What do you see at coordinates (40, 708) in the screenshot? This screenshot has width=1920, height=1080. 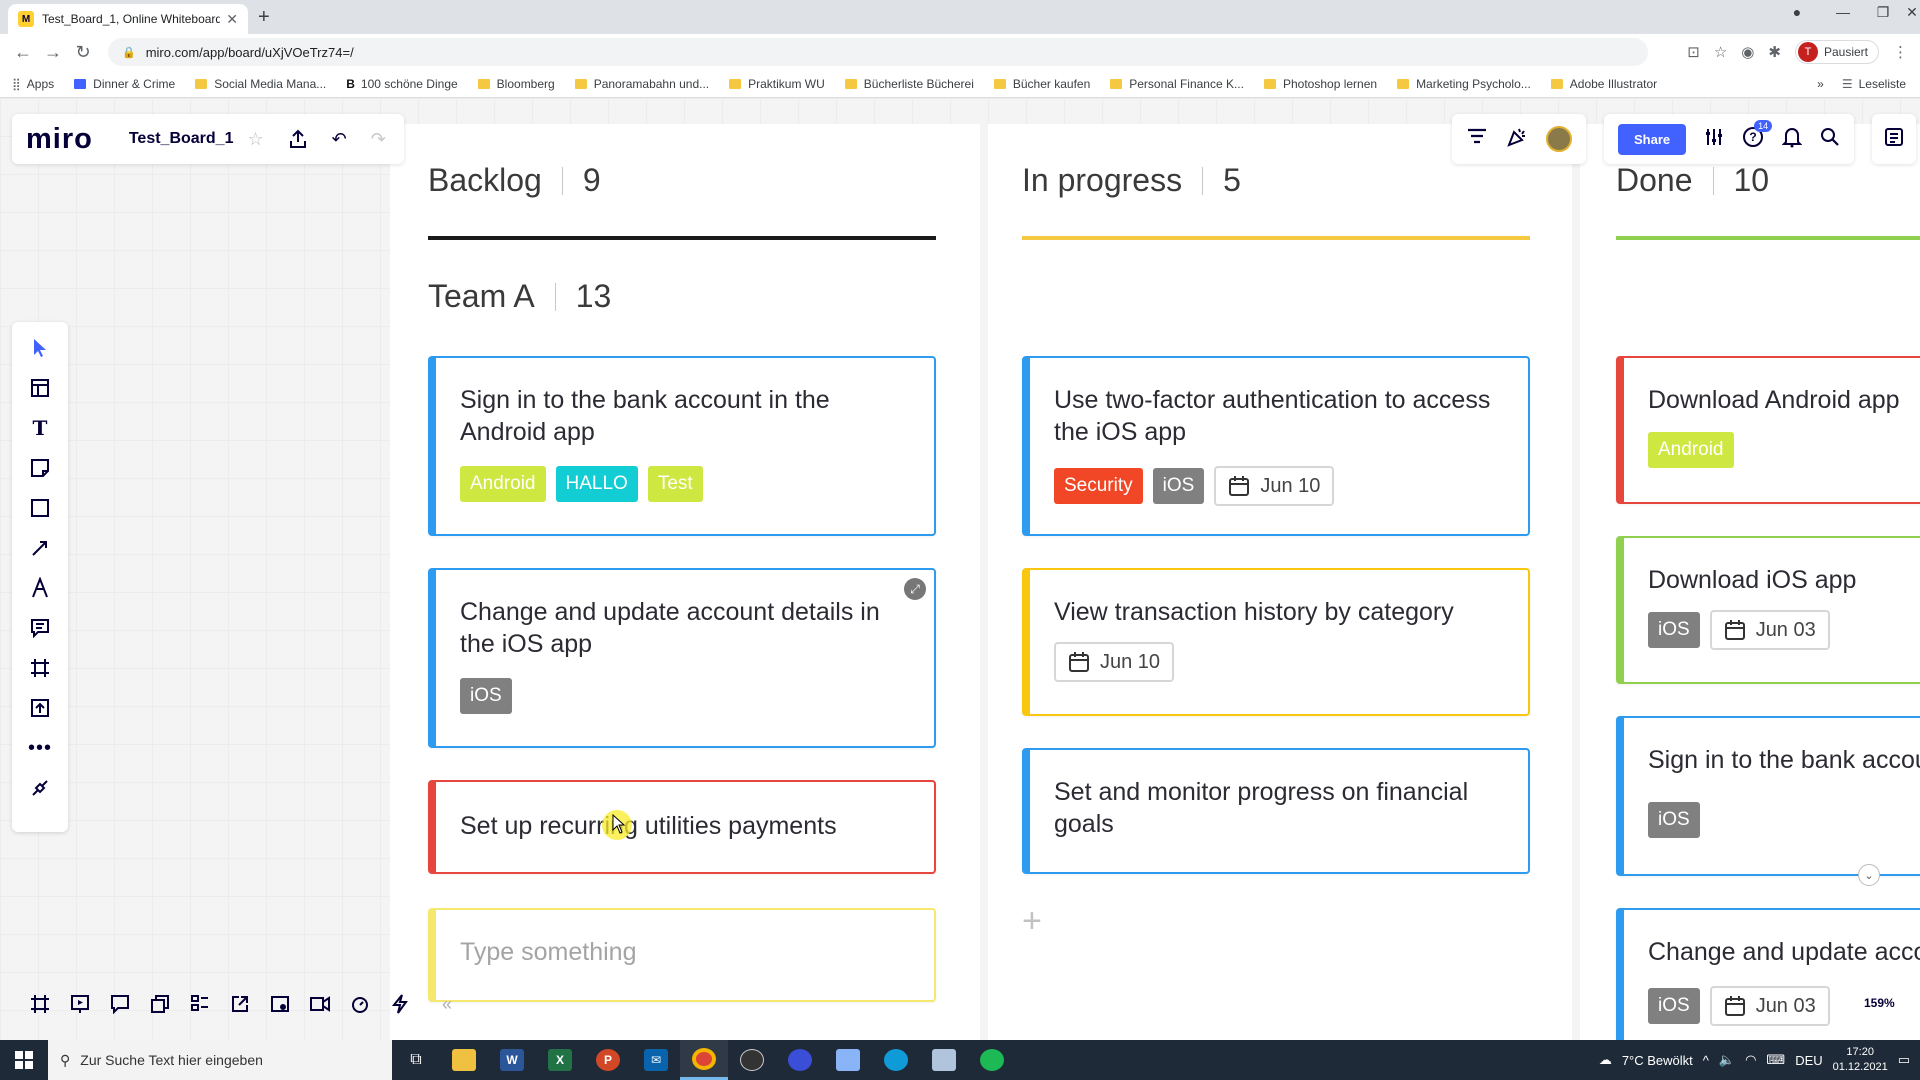 I see `upload-icon` at bounding box center [40, 708].